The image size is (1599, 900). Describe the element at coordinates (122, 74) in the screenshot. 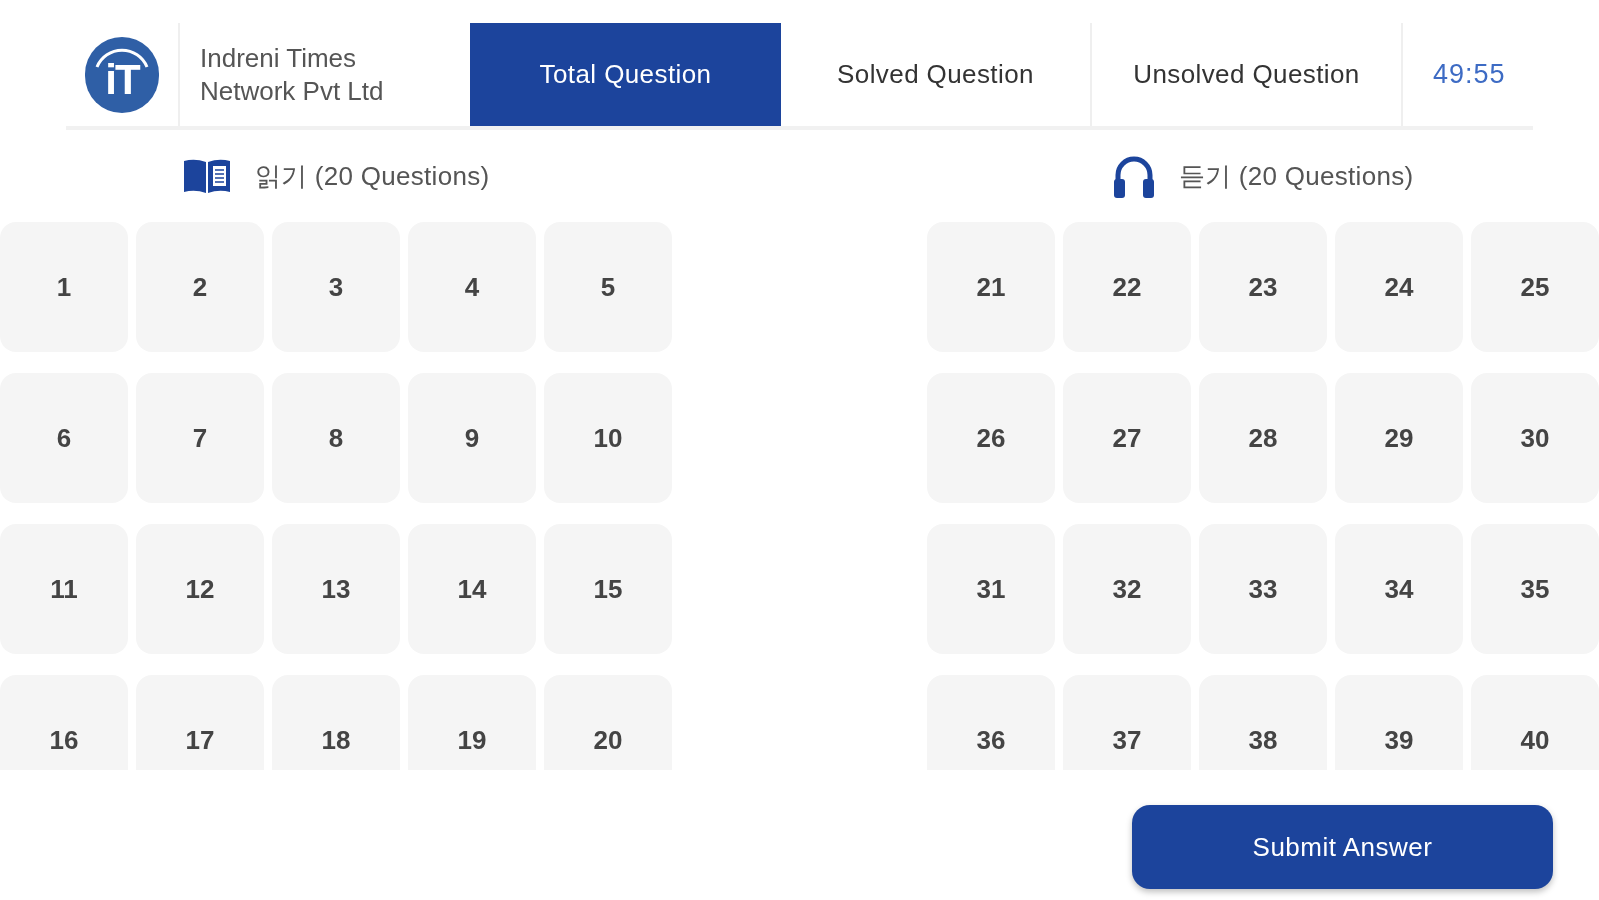

I see `company-logo: iT` at that location.